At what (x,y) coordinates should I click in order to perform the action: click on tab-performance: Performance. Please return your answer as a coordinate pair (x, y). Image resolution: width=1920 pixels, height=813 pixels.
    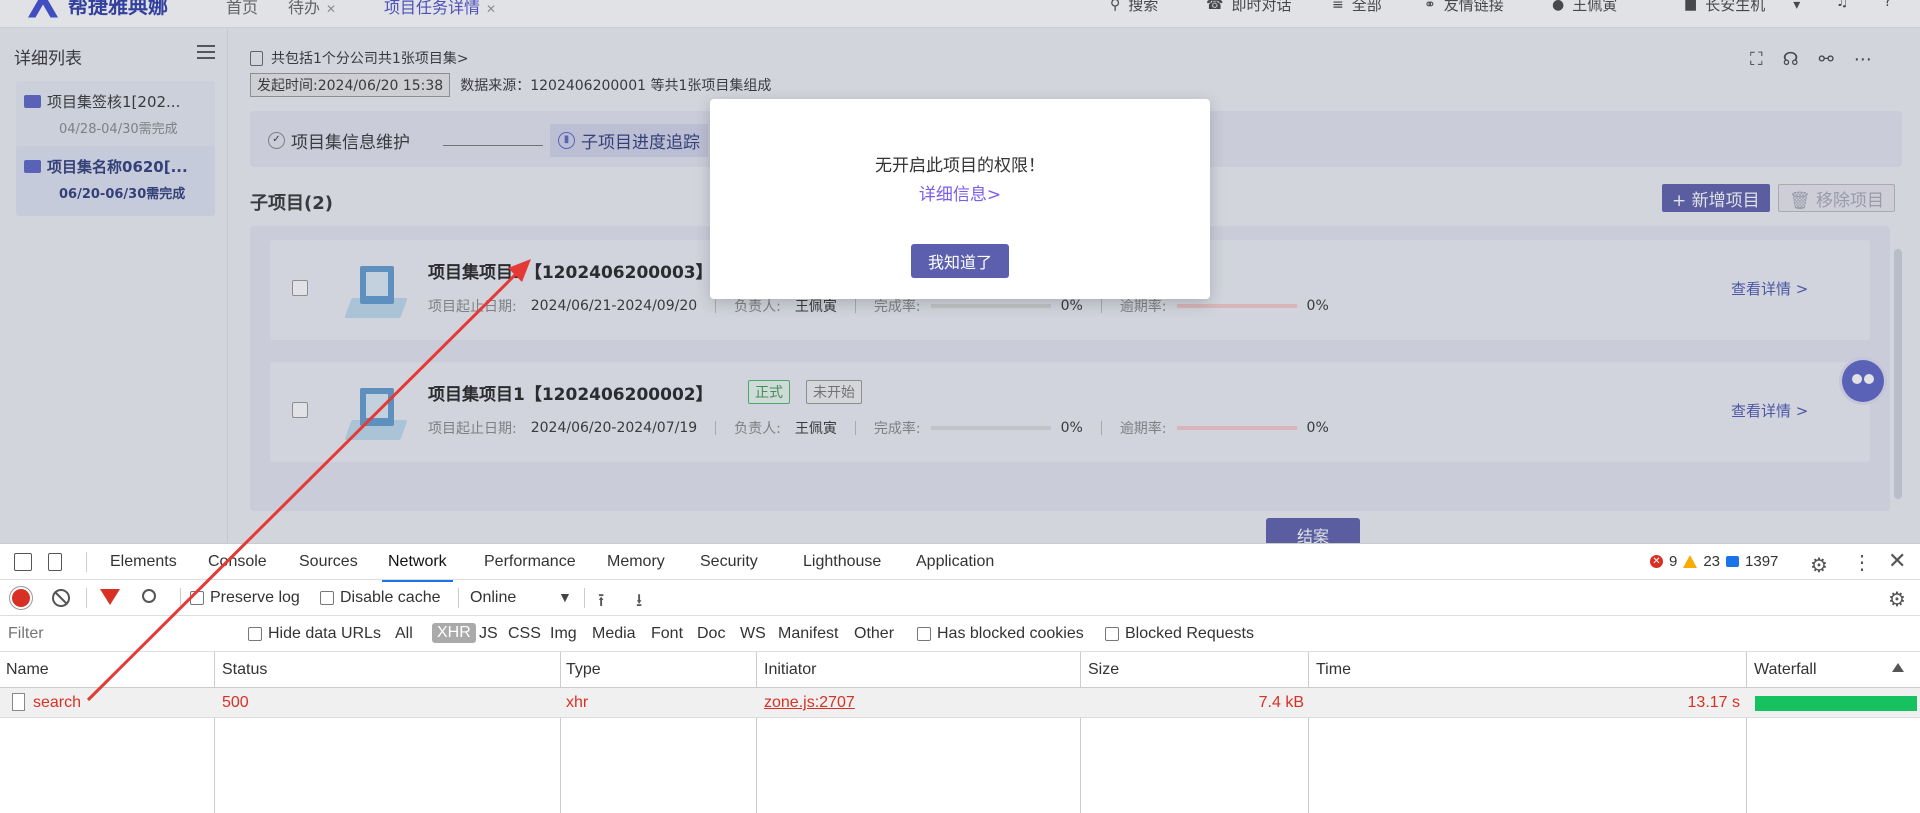
    Looking at the image, I should click on (530, 562).